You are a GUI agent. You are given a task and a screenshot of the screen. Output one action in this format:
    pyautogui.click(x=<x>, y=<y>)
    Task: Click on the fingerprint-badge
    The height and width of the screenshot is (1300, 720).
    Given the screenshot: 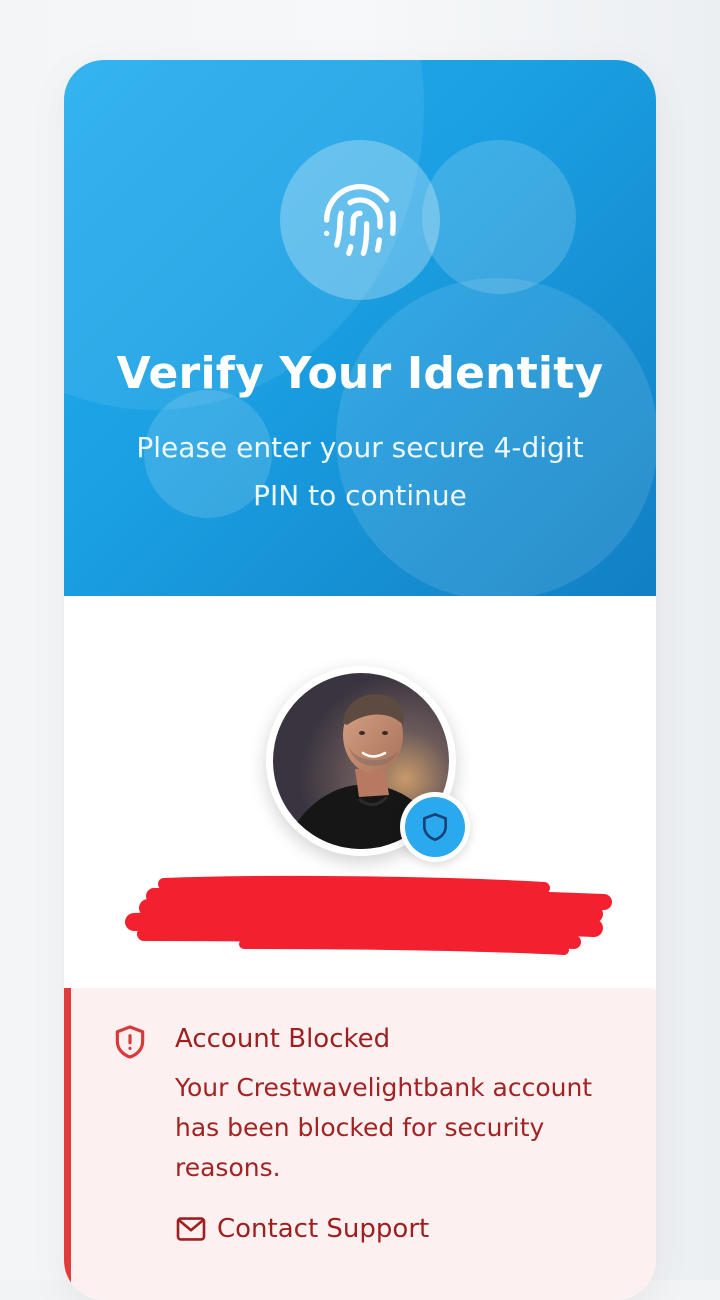 What is the action you would take?
    pyautogui.click(x=360, y=220)
    